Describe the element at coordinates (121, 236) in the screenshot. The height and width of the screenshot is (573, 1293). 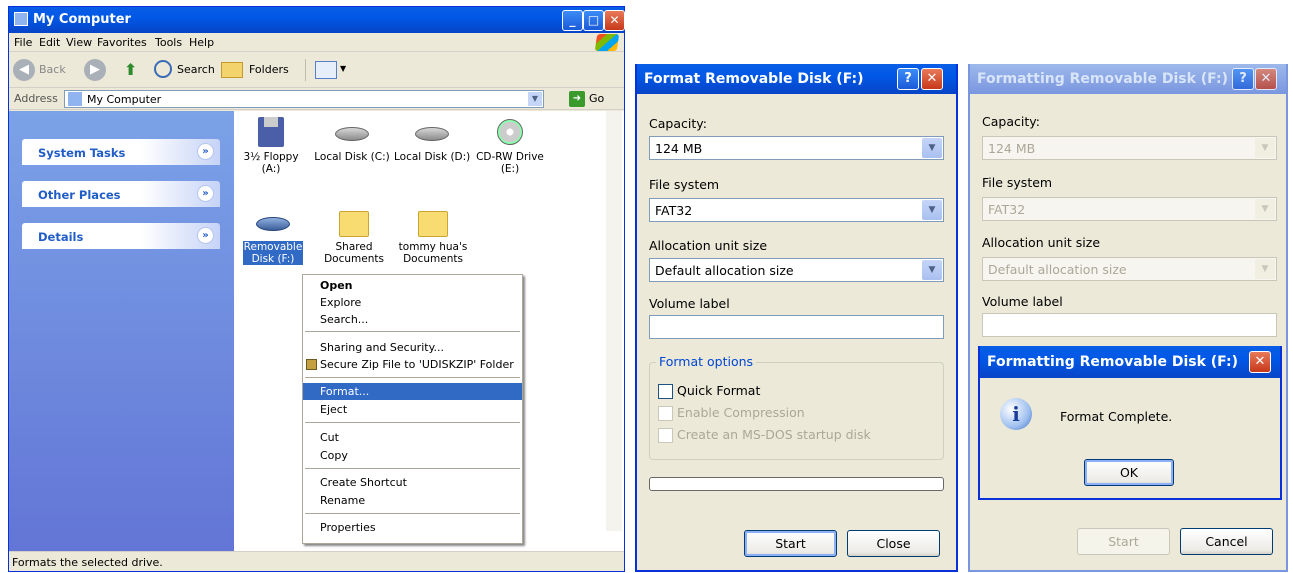
I see `details-panel: Details »` at that location.